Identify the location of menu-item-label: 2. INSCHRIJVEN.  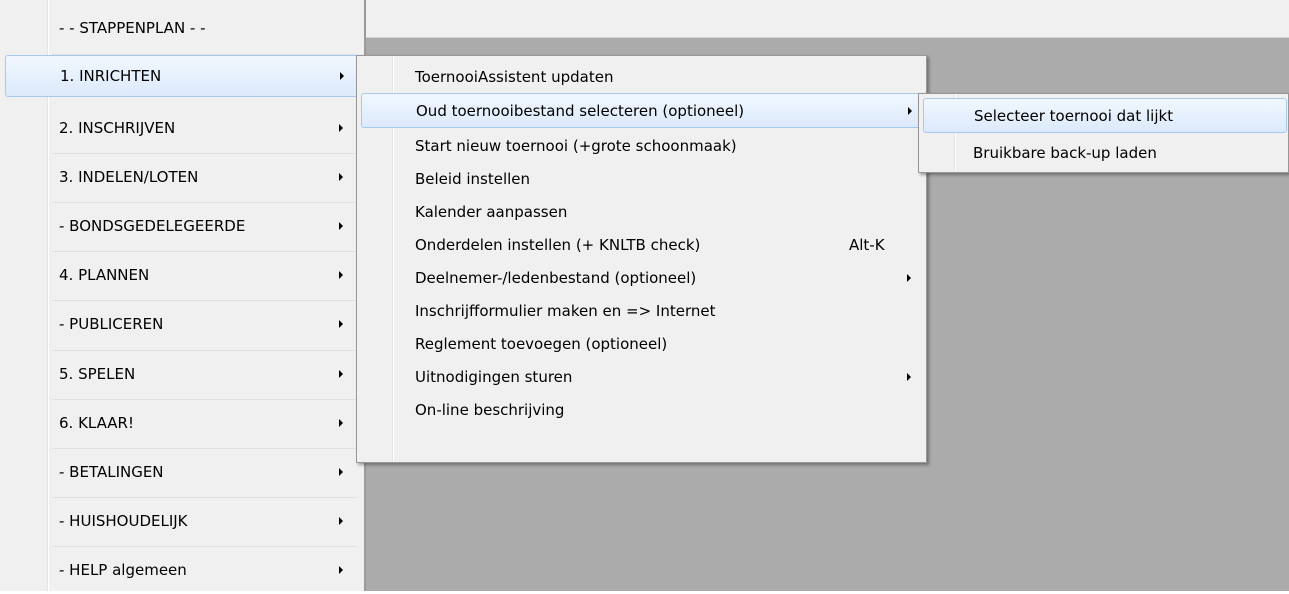
(117, 128).